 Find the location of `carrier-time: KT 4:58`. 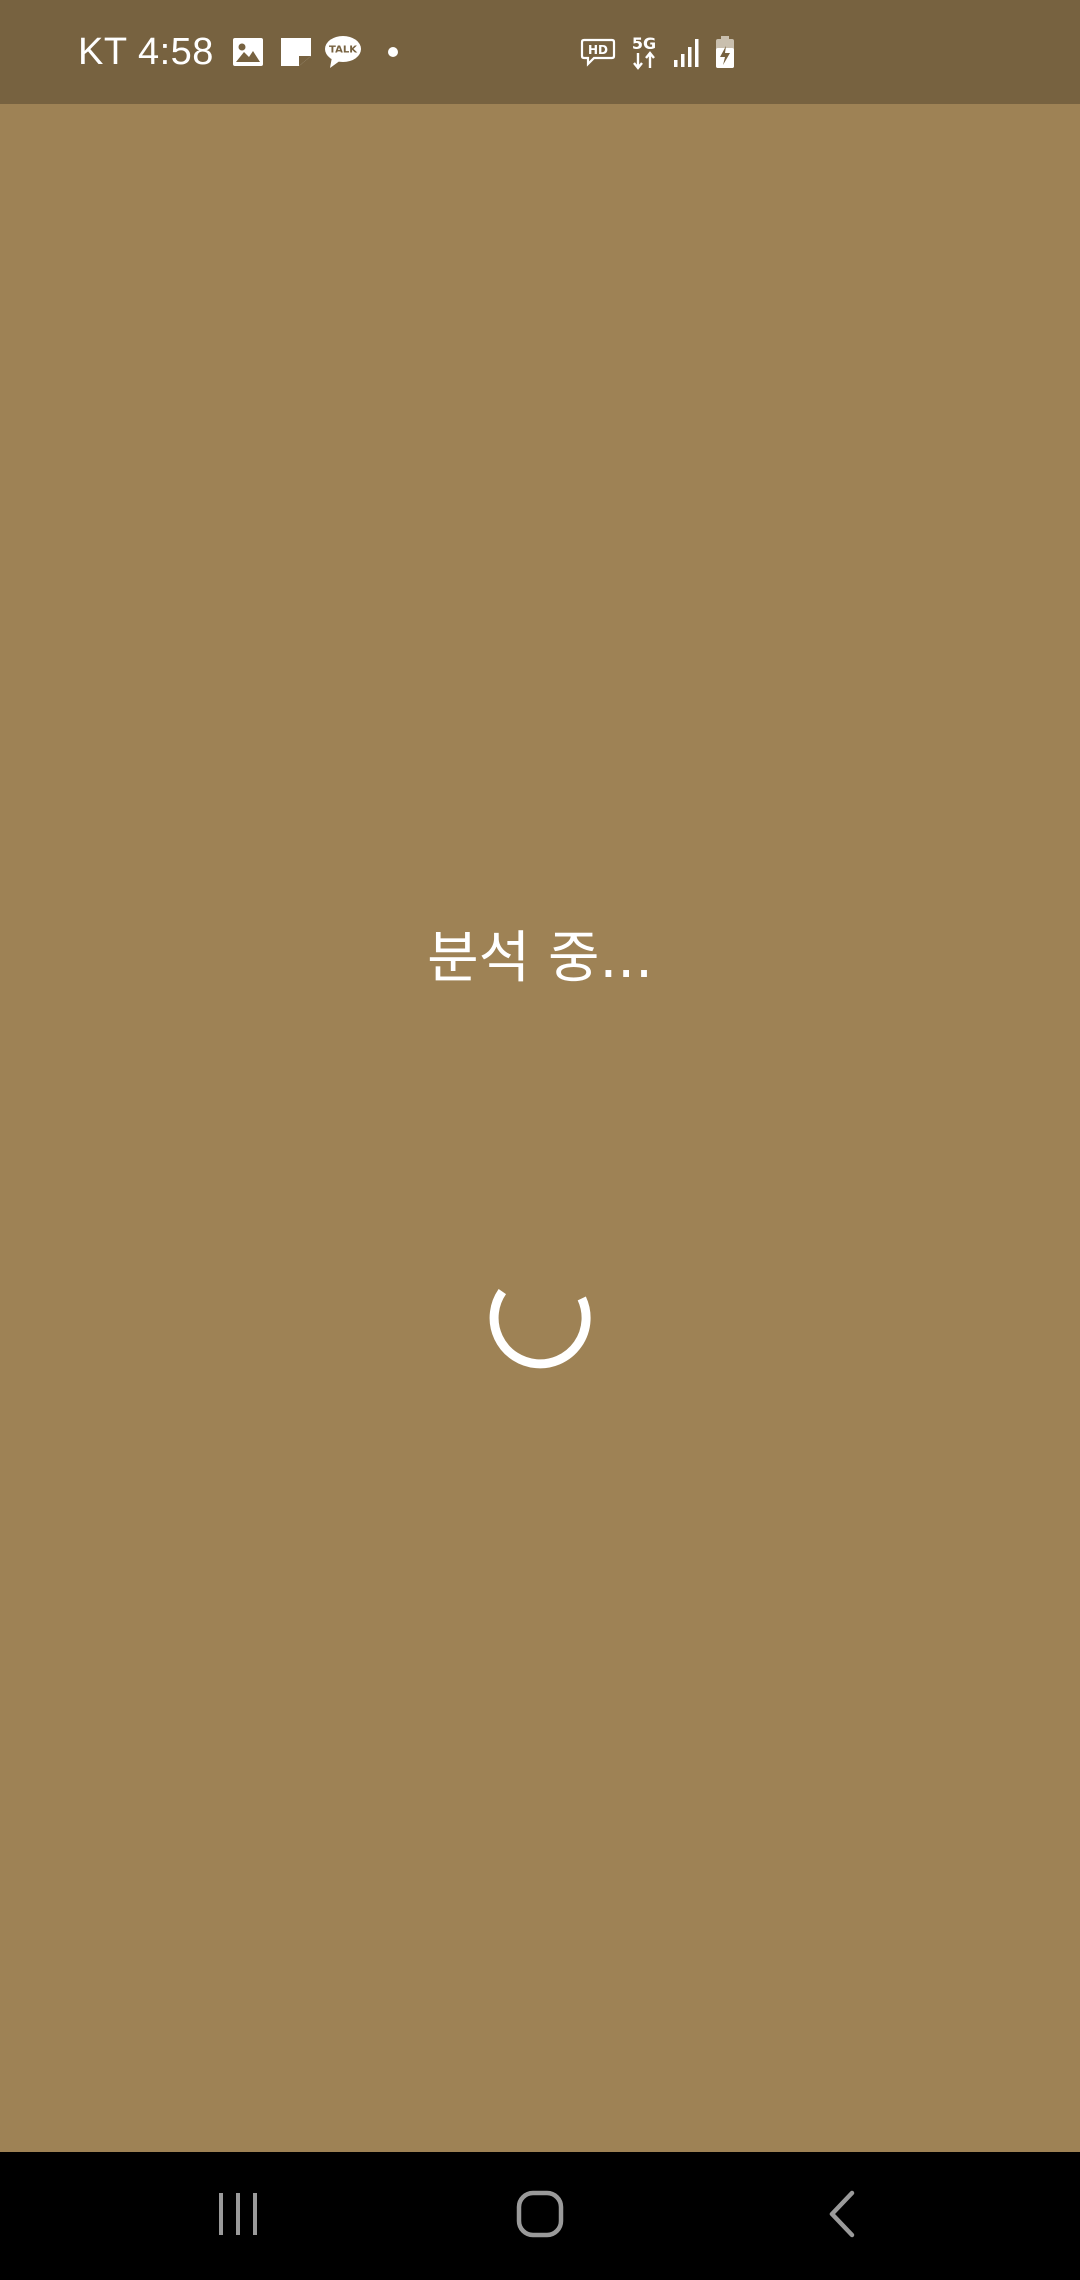

carrier-time: KT 4:58 is located at coordinates (146, 52).